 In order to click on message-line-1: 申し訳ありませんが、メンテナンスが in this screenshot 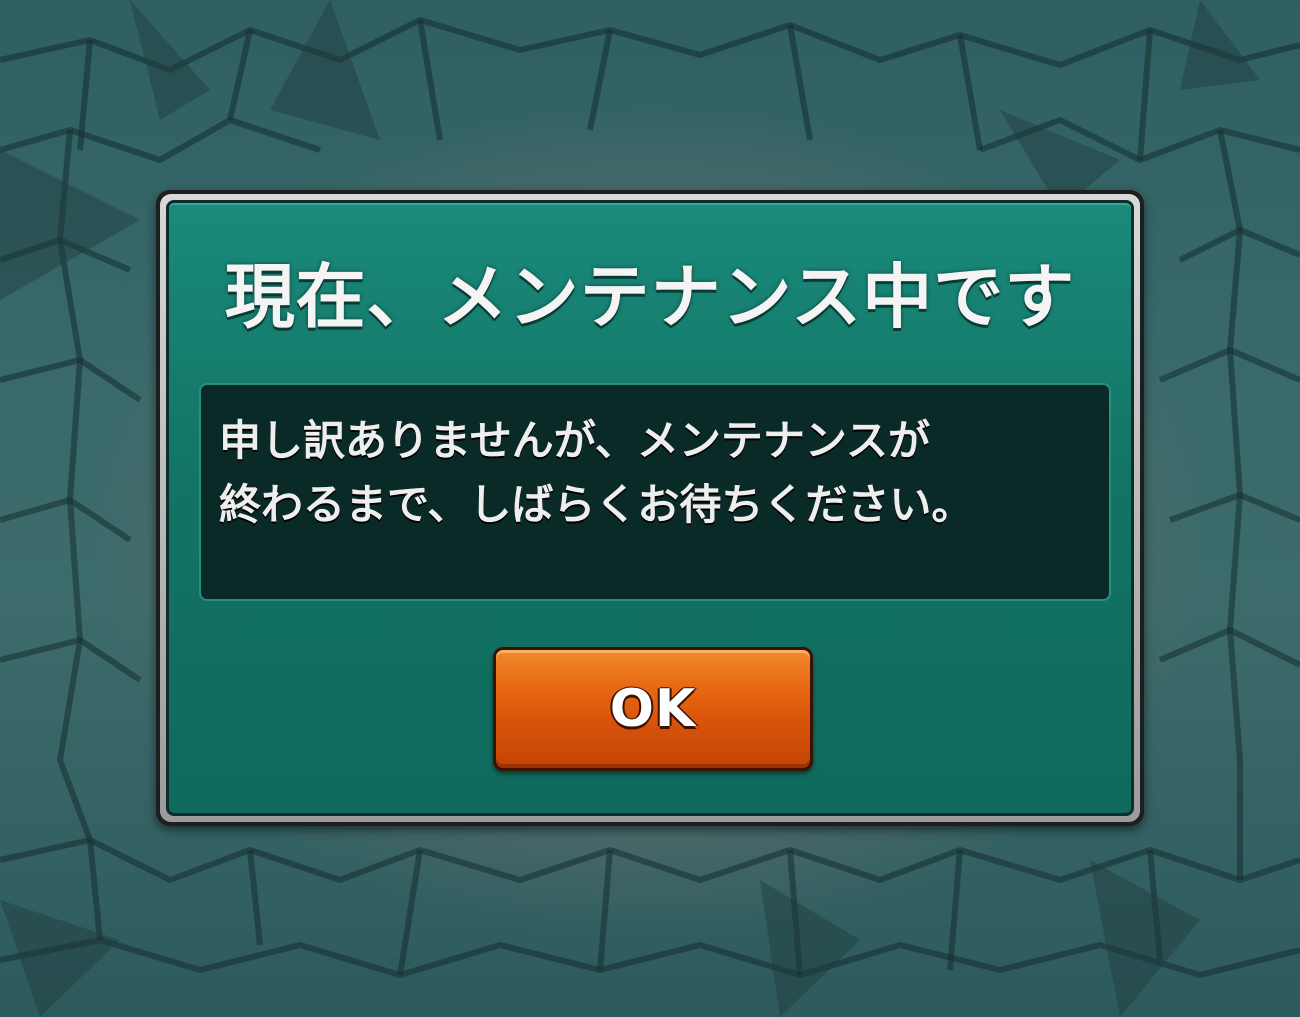, I will do `click(575, 440)`.